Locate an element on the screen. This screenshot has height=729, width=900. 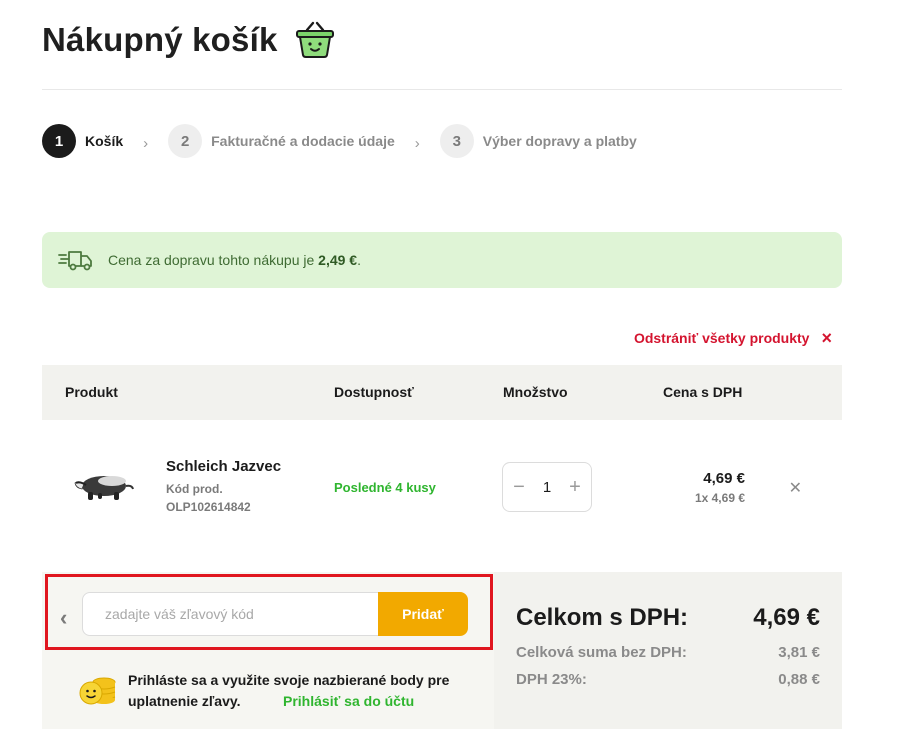
close-icon: × is located at coordinates (826, 338).